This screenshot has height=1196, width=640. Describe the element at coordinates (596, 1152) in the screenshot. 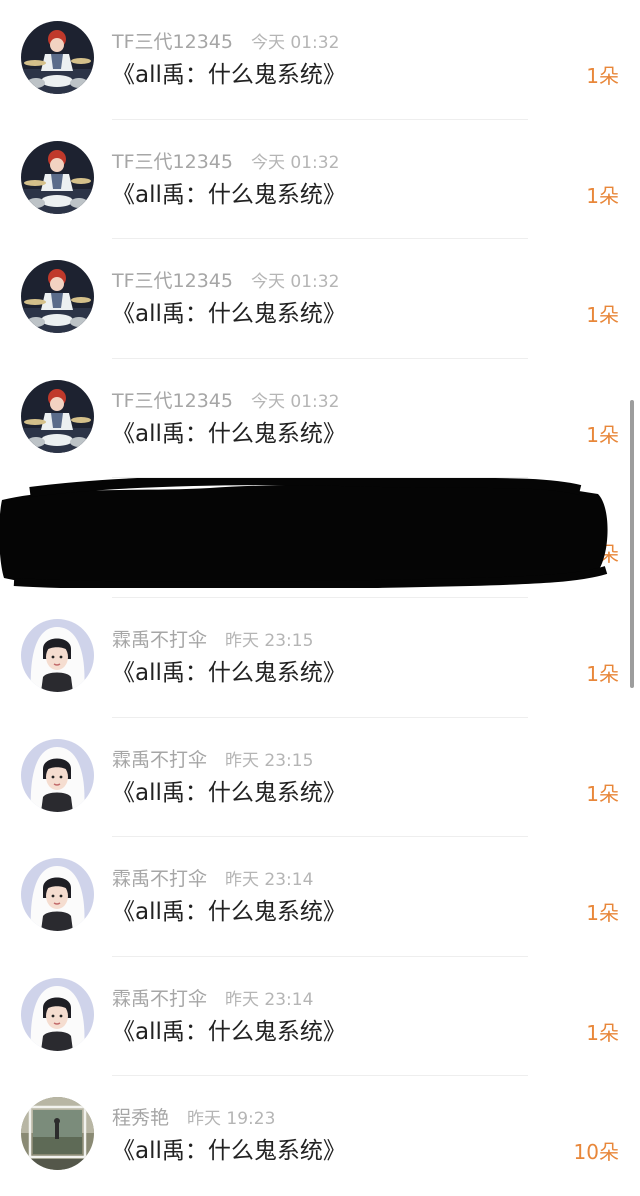

I see `flower-count: 10朵` at that location.